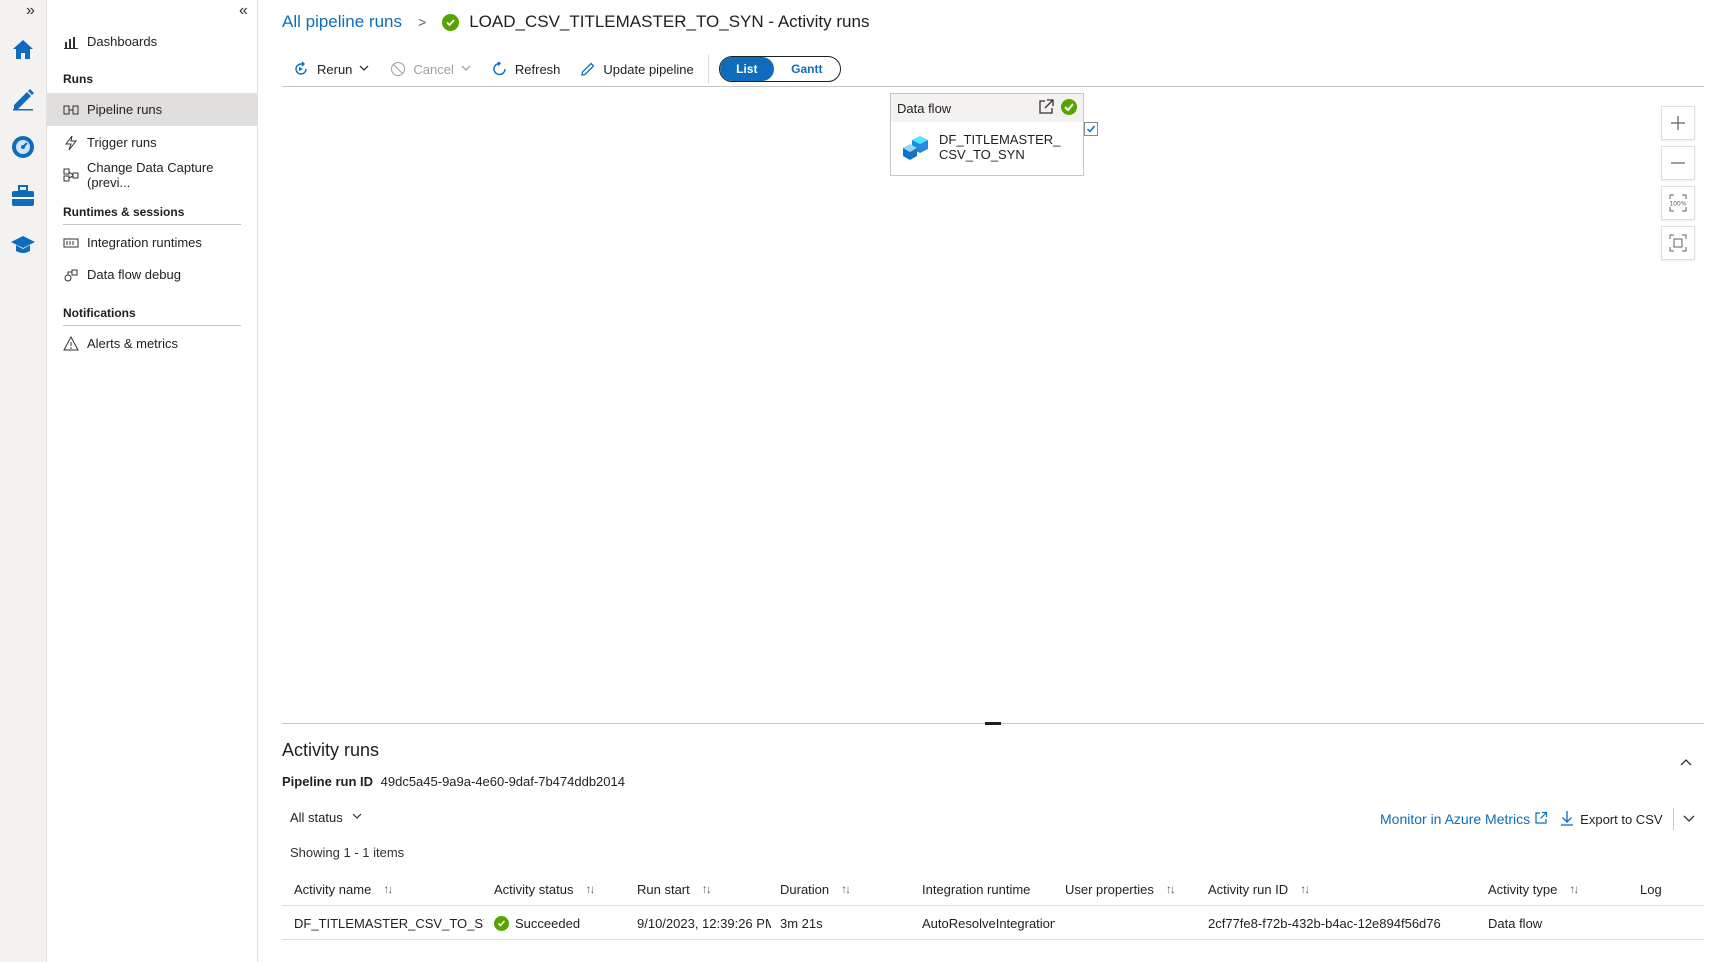 The image size is (1713, 962). What do you see at coordinates (23, 49) in the screenshot?
I see `home-icon` at bounding box center [23, 49].